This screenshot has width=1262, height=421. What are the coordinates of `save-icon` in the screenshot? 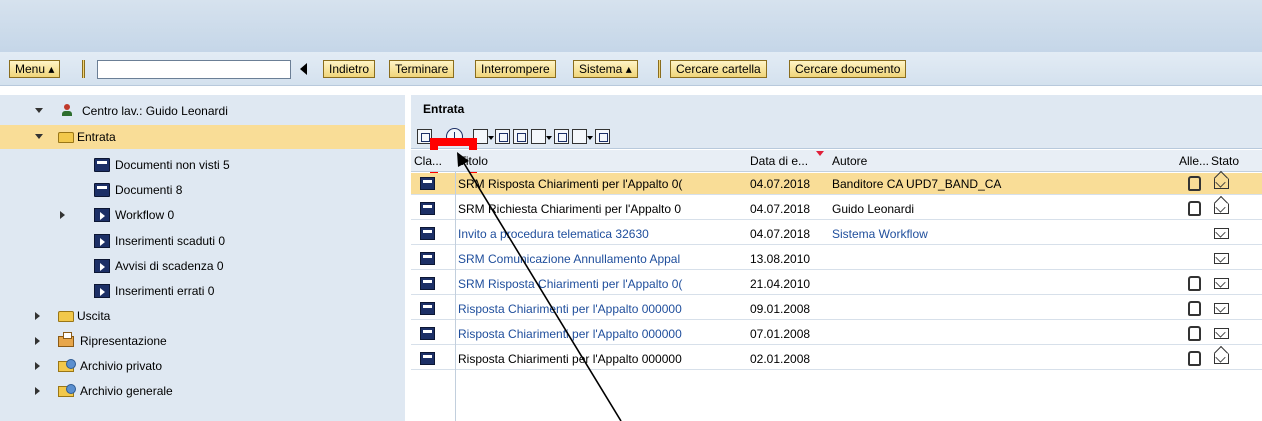 It's located at (602, 136).